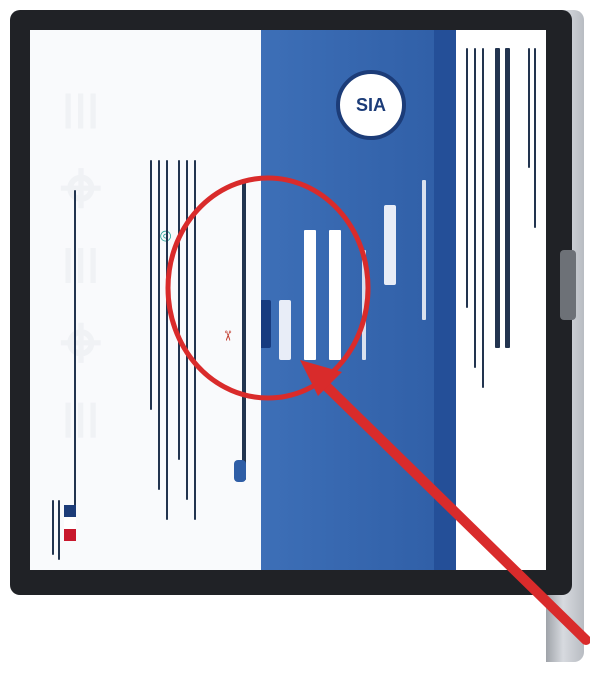 The width and height of the screenshot is (590, 679). I want to click on tab-login-heading, so click(364, 305).